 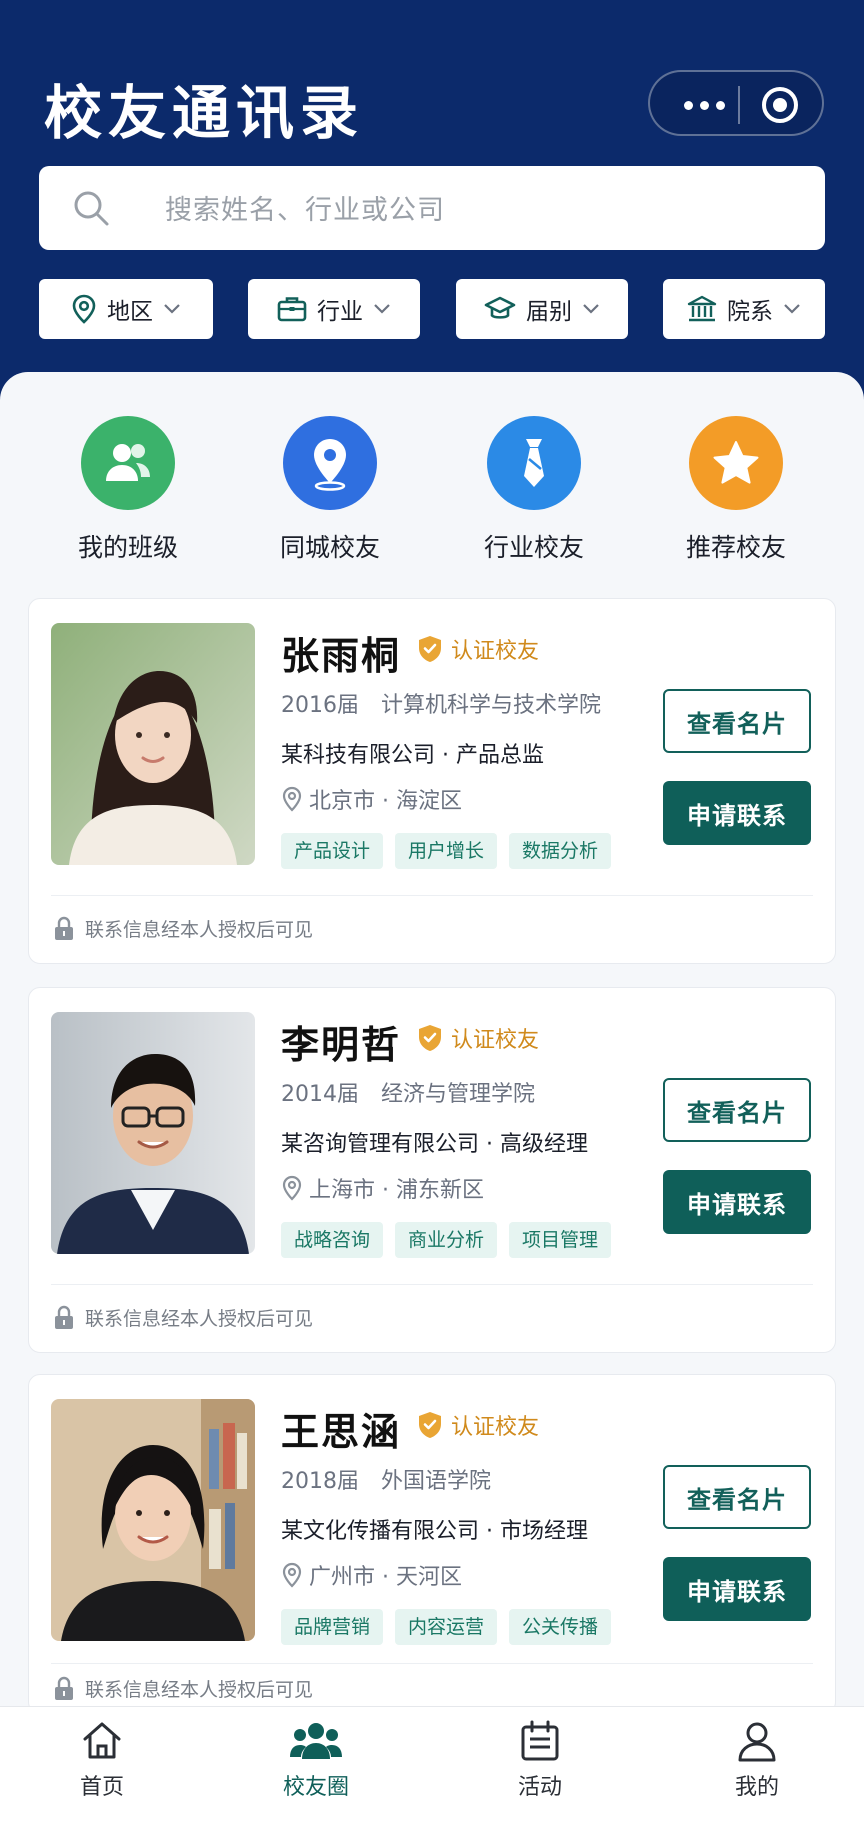 What do you see at coordinates (127, 547) in the screenshot?
I see `quick-label: 我的班级` at bounding box center [127, 547].